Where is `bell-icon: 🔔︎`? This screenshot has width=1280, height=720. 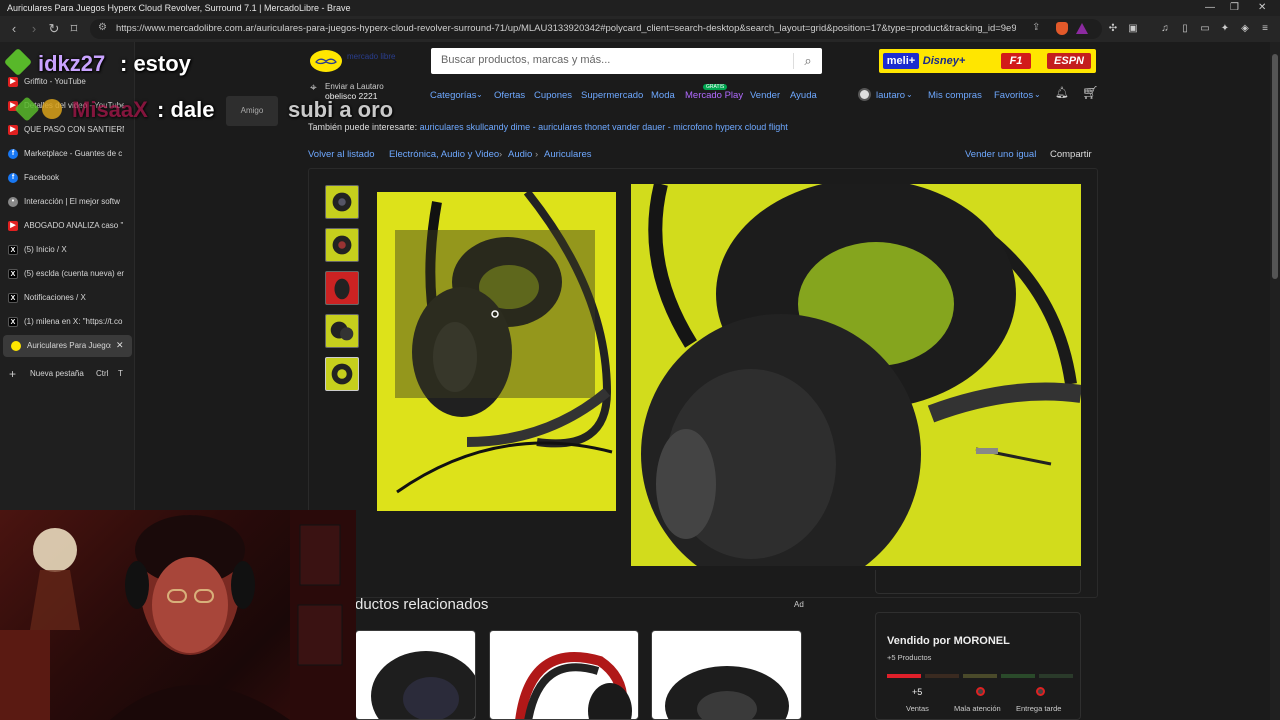
bell-icon: 🔔︎ is located at coordinates (1062, 92).